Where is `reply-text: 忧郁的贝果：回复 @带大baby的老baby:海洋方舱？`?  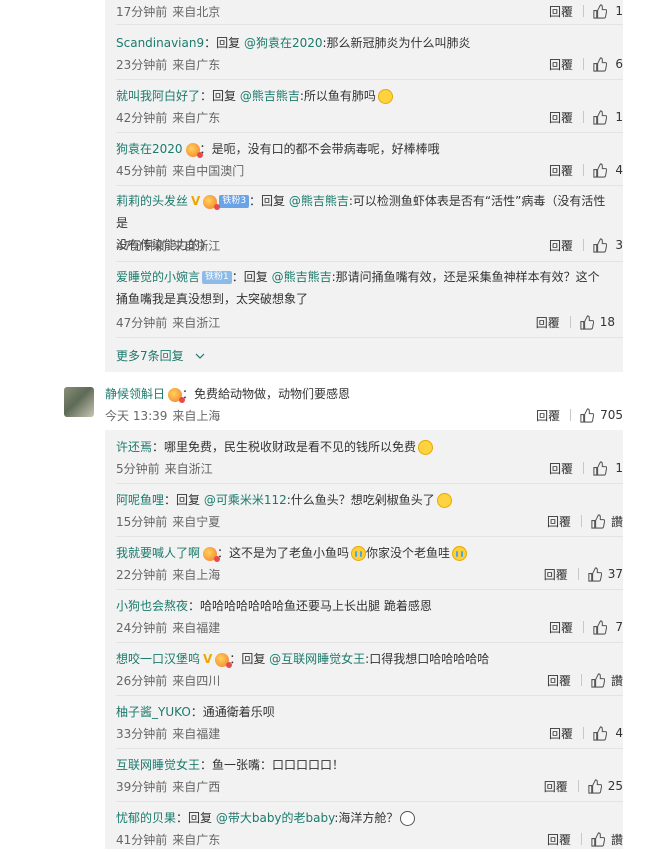
reply-text: 忧郁的贝果：回复 @带大baby的老baby:海洋方舱？ is located at coordinates (366, 818).